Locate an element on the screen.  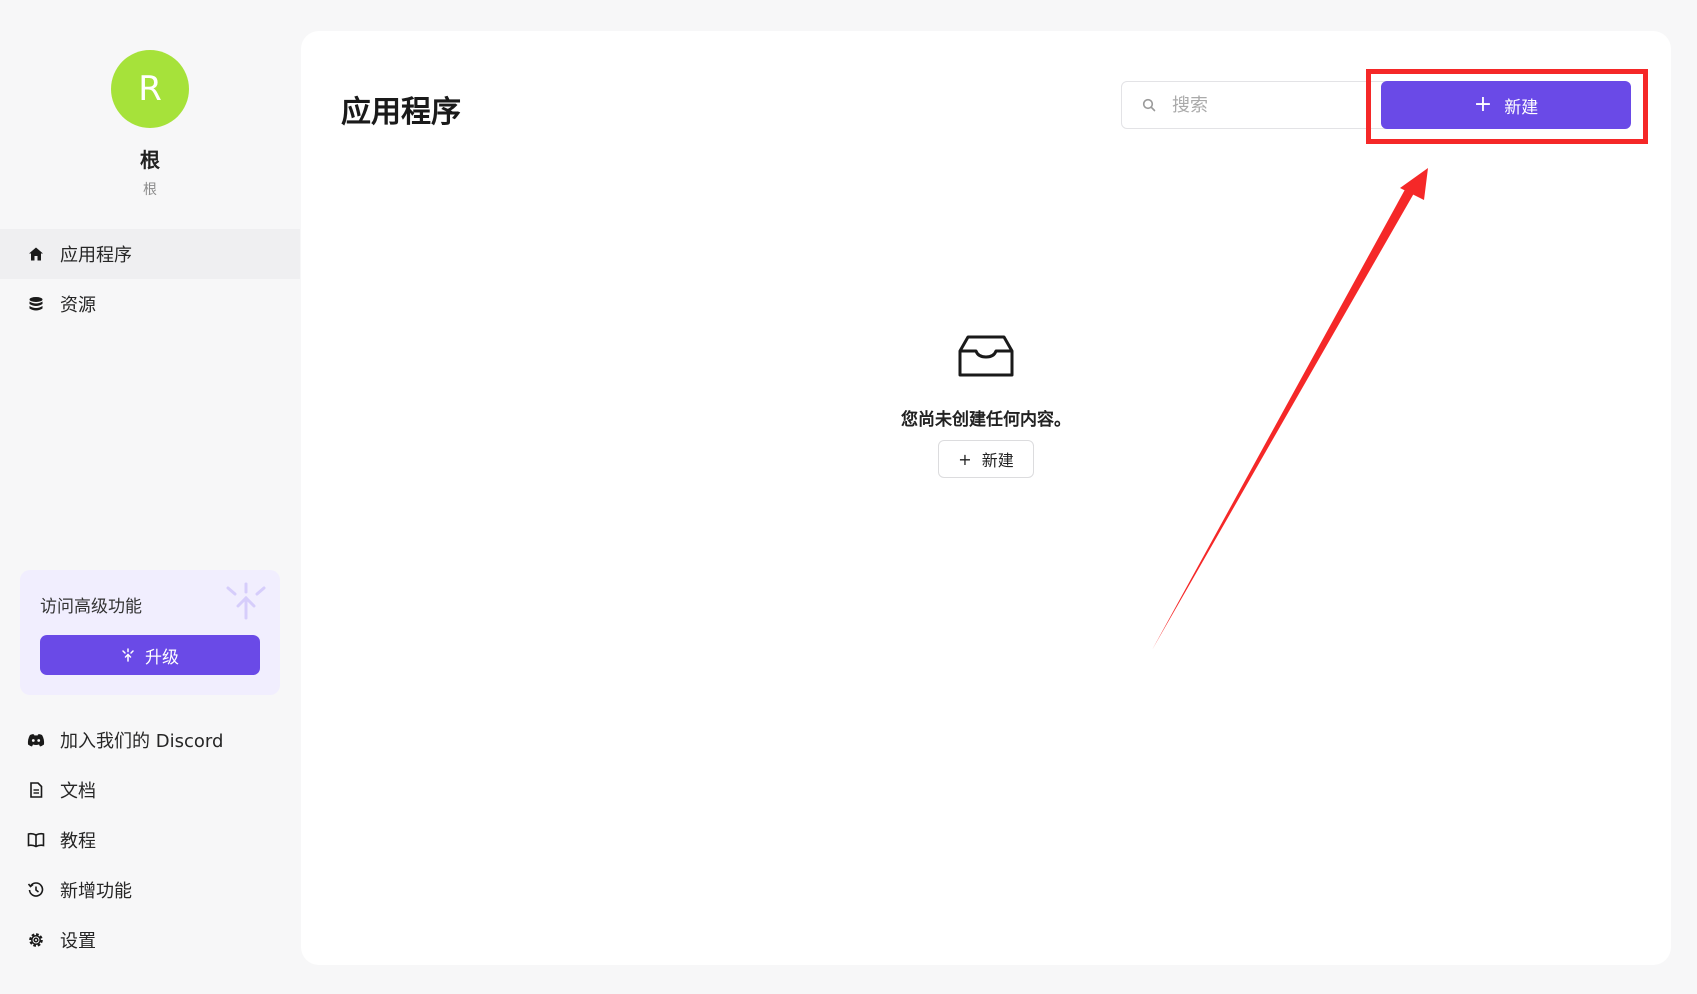
upgrade-button: 升级 is located at coordinates (150, 655).